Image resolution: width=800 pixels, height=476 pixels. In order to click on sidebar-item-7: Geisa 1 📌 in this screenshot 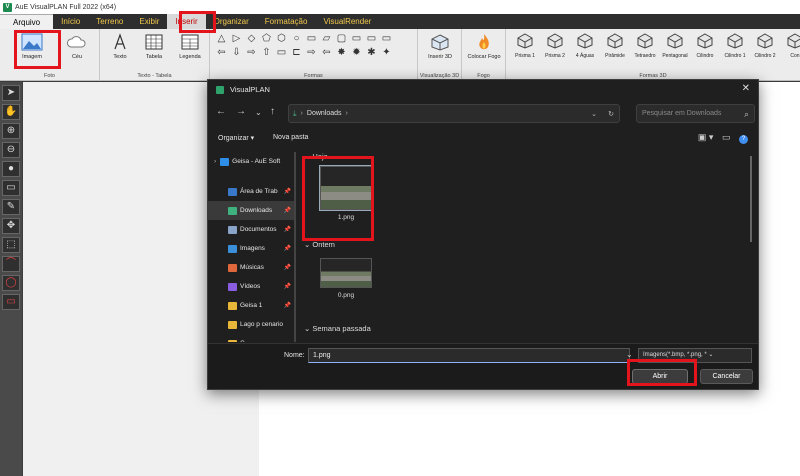, I will do `click(251, 305)`.